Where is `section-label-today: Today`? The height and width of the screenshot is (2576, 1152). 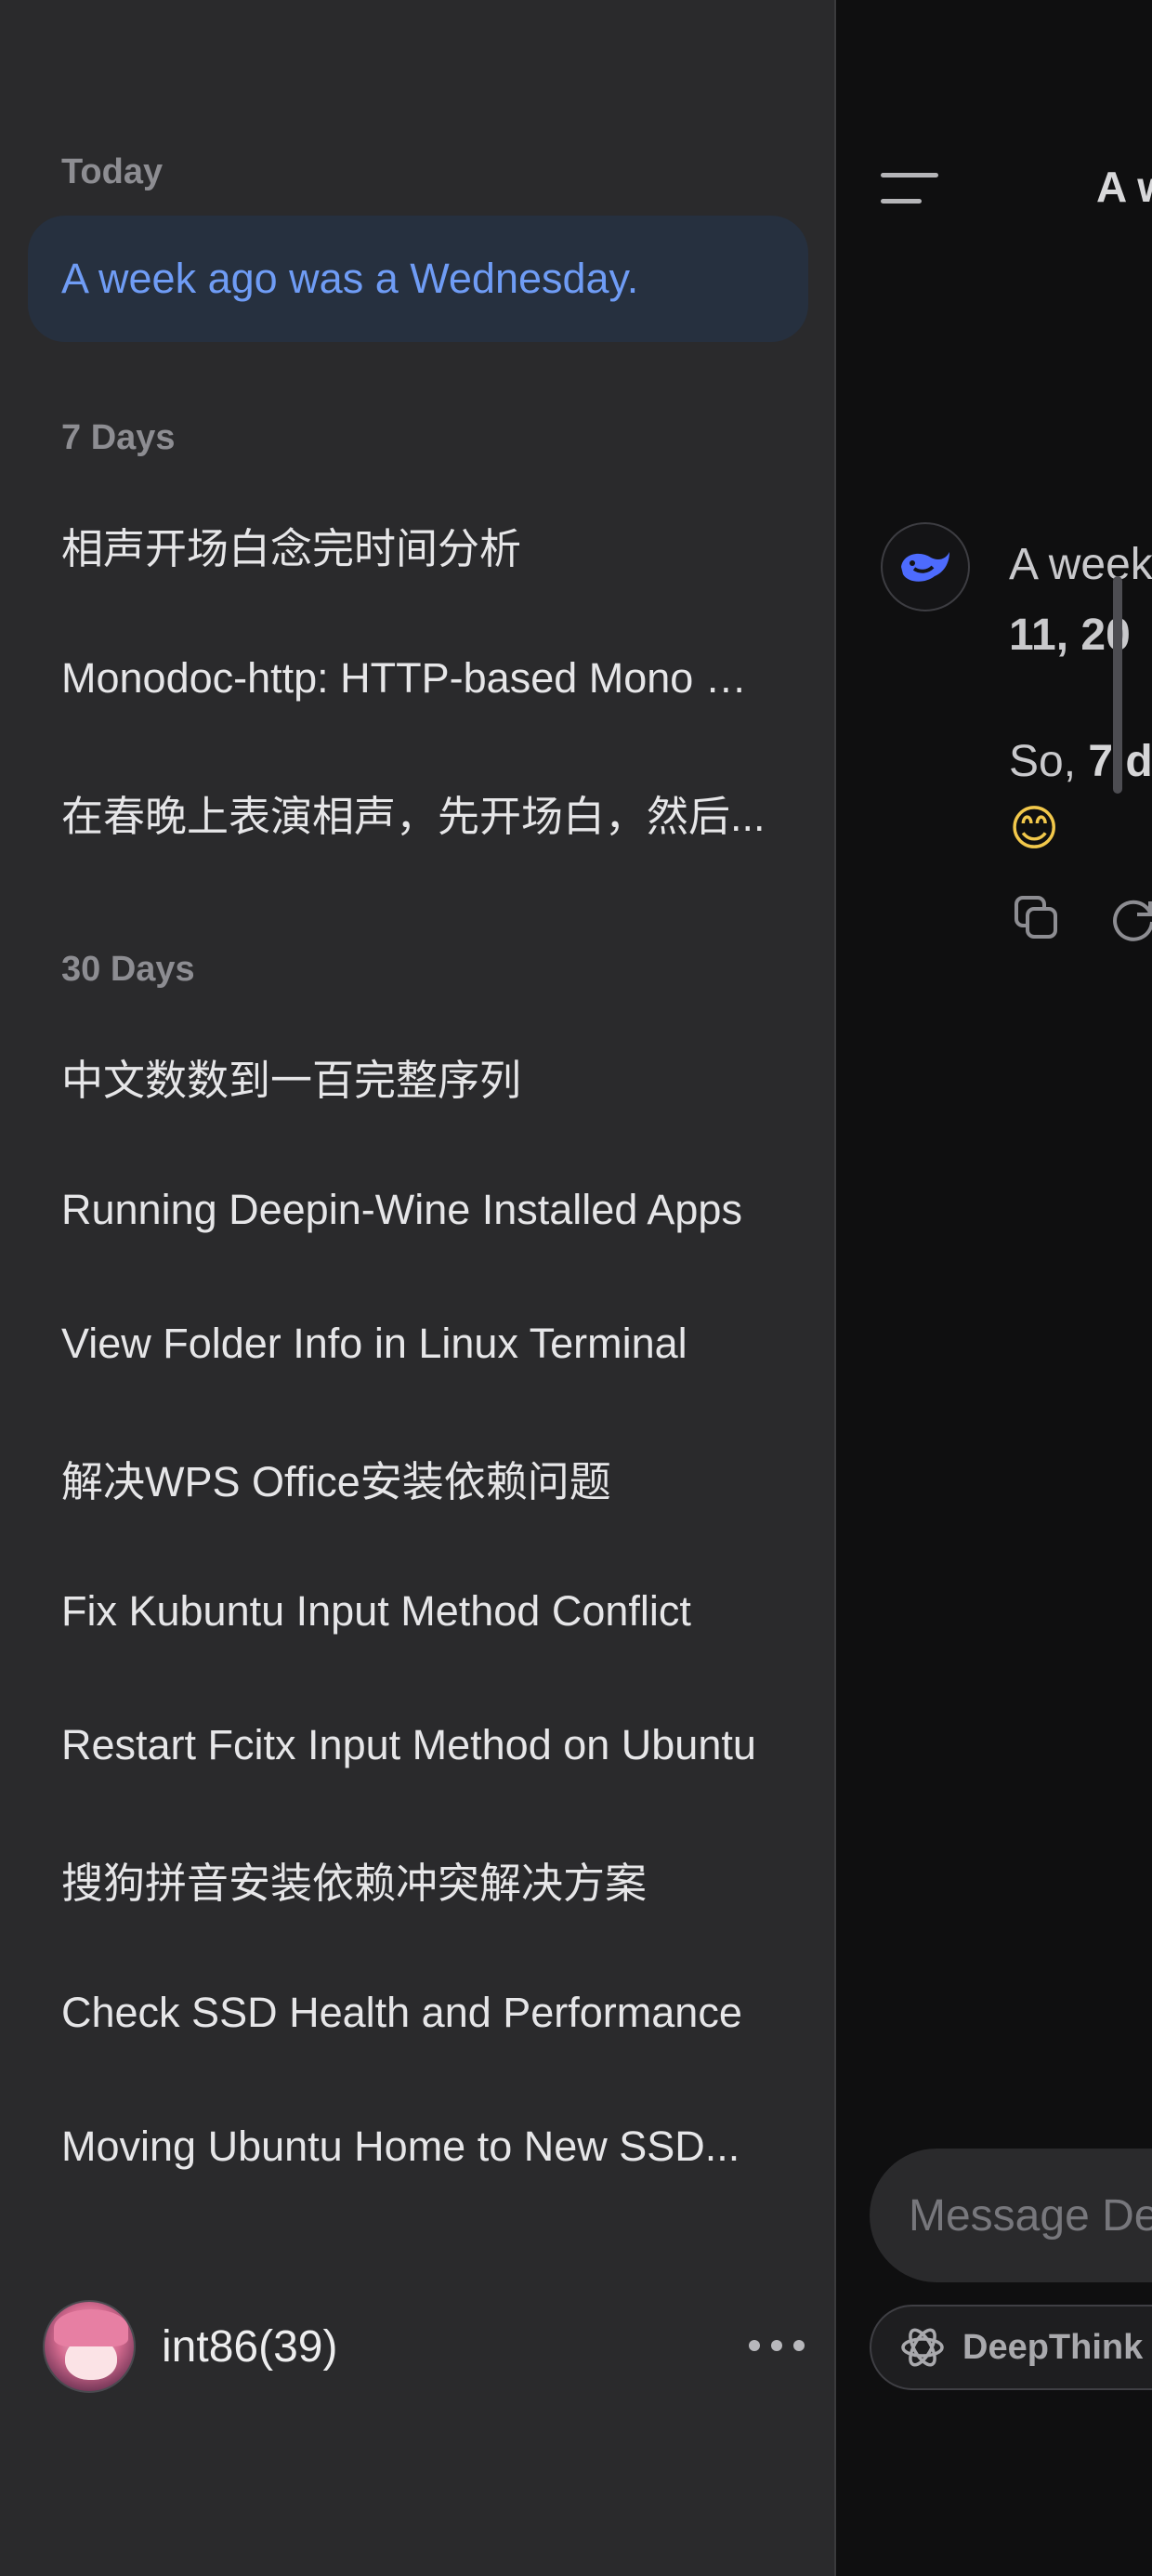
section-label-today: Today is located at coordinates (112, 171).